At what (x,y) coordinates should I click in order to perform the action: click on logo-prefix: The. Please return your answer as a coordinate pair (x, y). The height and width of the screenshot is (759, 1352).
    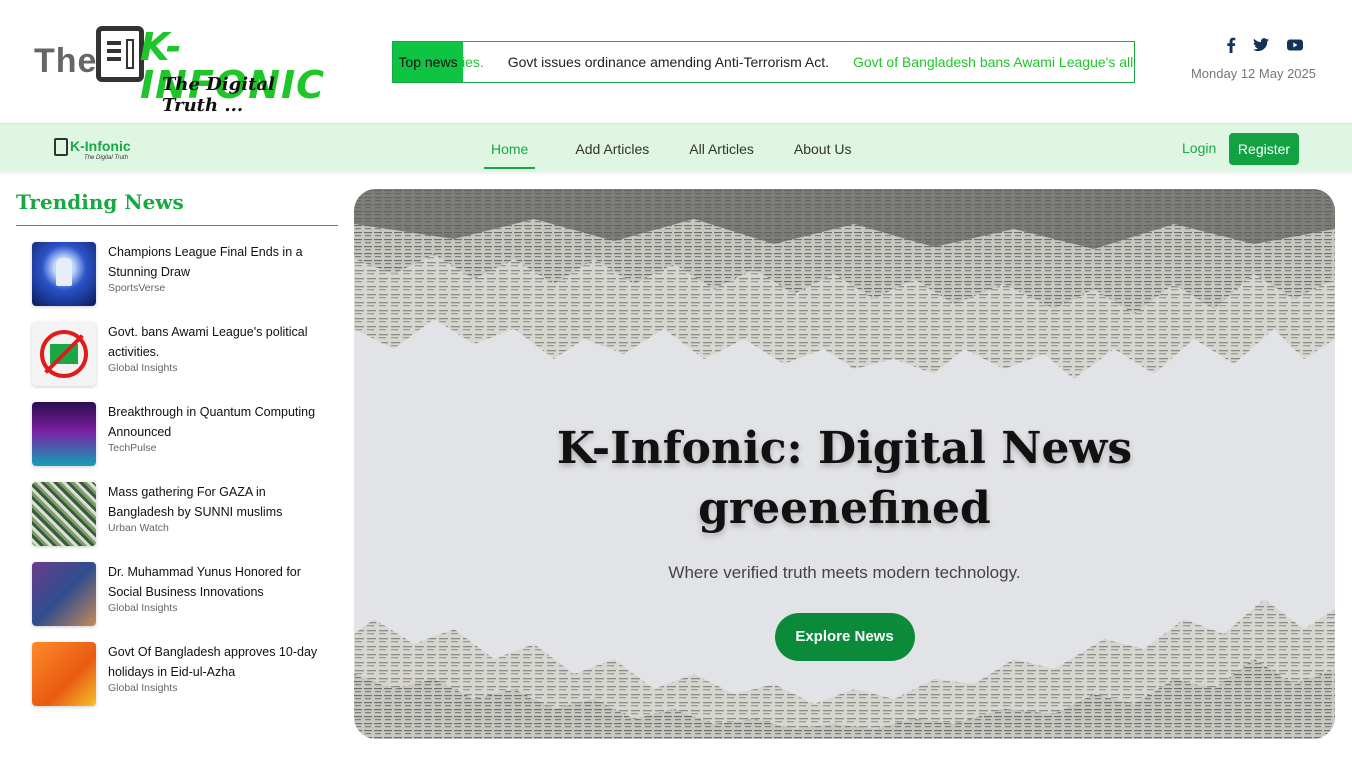
    Looking at the image, I should click on (66, 61).